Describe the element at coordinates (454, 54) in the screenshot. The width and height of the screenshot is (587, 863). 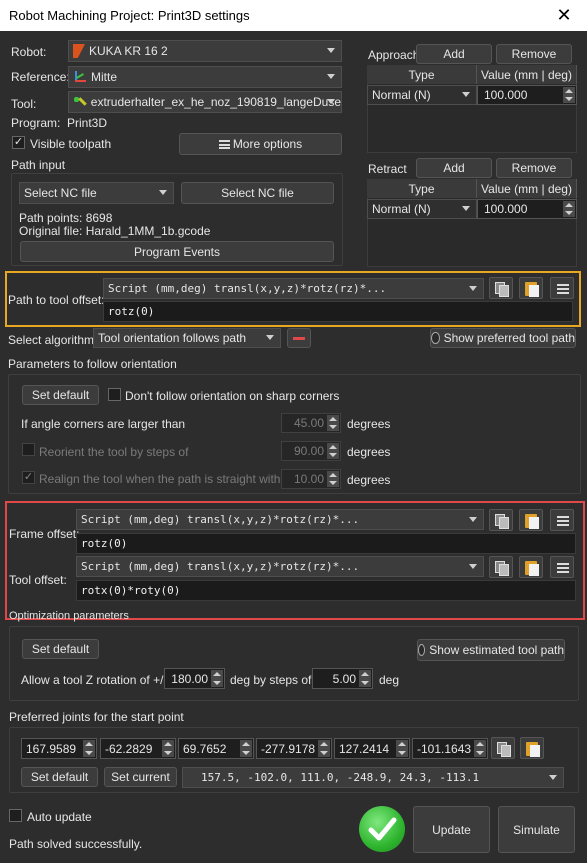
I see `approach-add-button: Add` at that location.